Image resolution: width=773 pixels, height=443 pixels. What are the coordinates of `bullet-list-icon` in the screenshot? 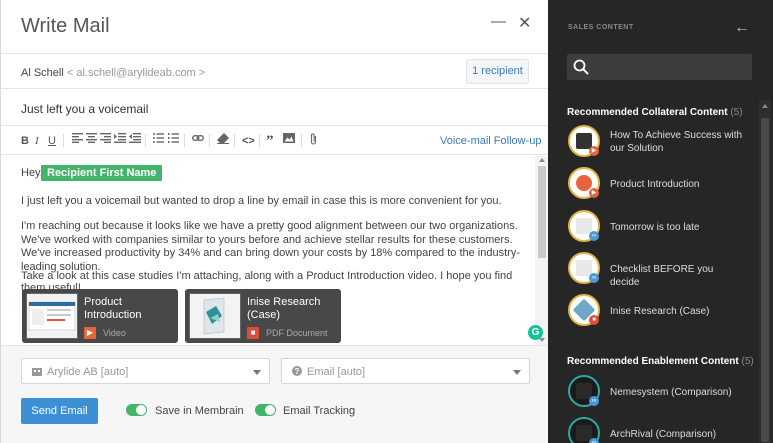 It's located at (158, 141).